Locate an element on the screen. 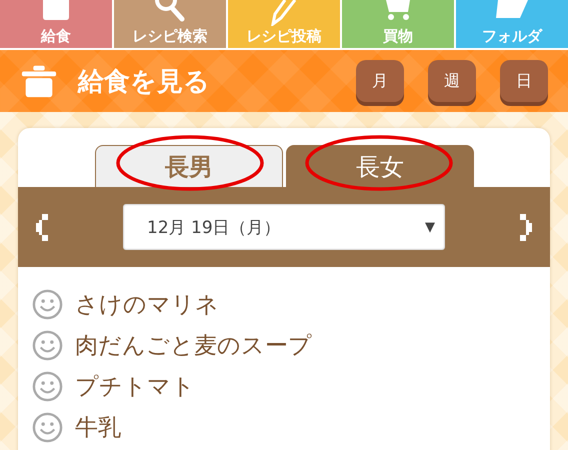 The width and height of the screenshot is (568, 450). date-select: 12月 19日（月） ▼ is located at coordinates (284, 227).